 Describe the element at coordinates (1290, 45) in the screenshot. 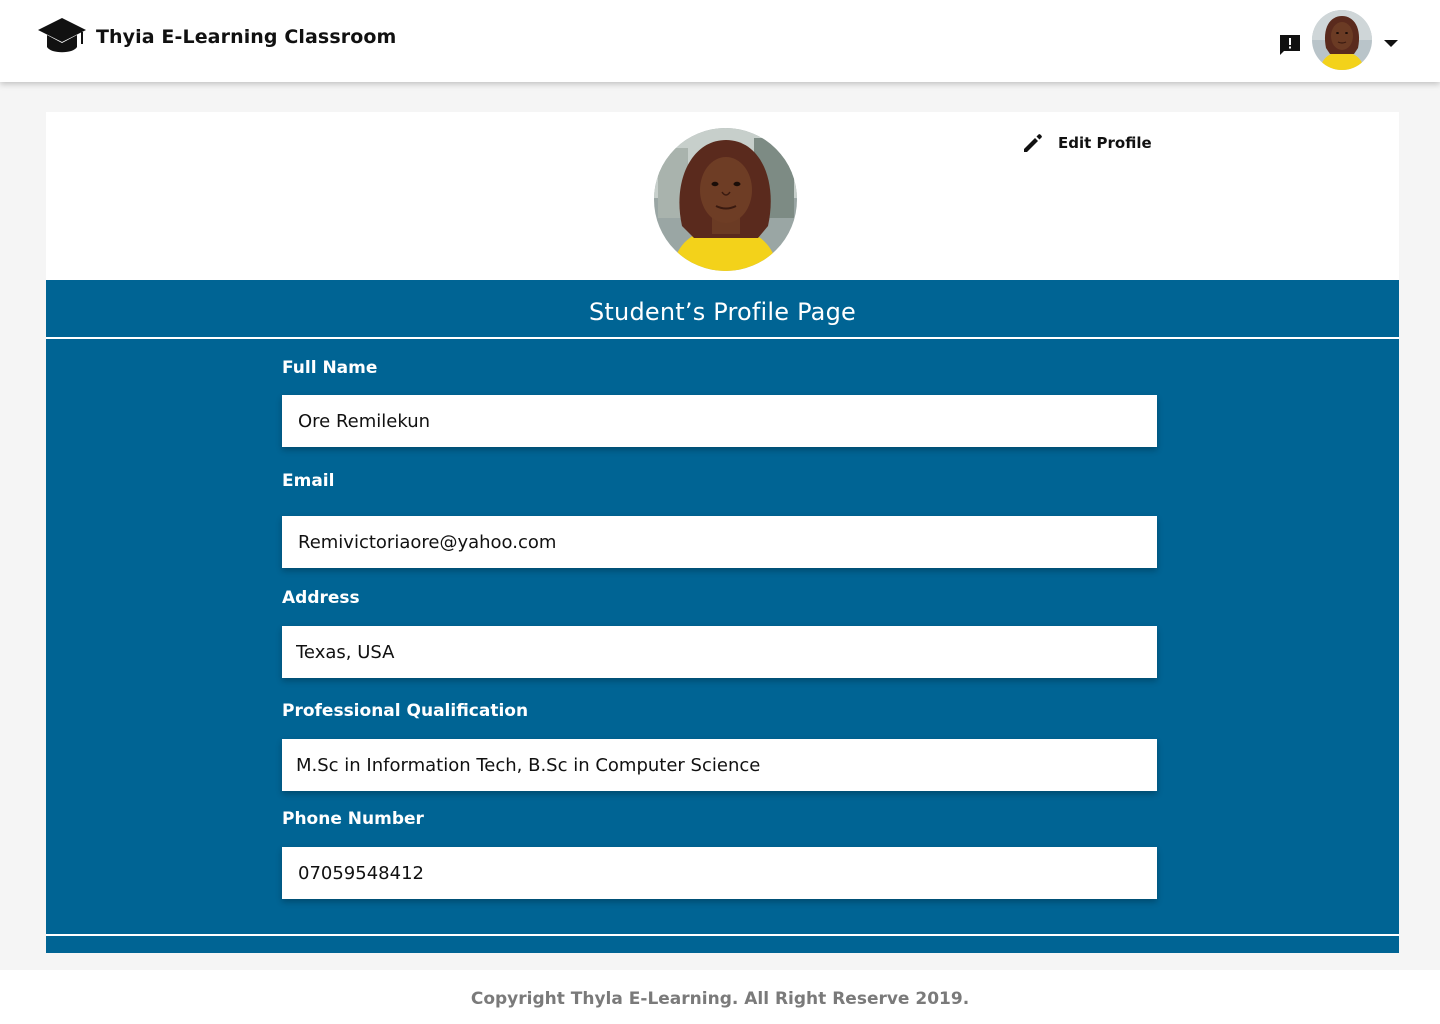

I see `feedback-icon` at that location.